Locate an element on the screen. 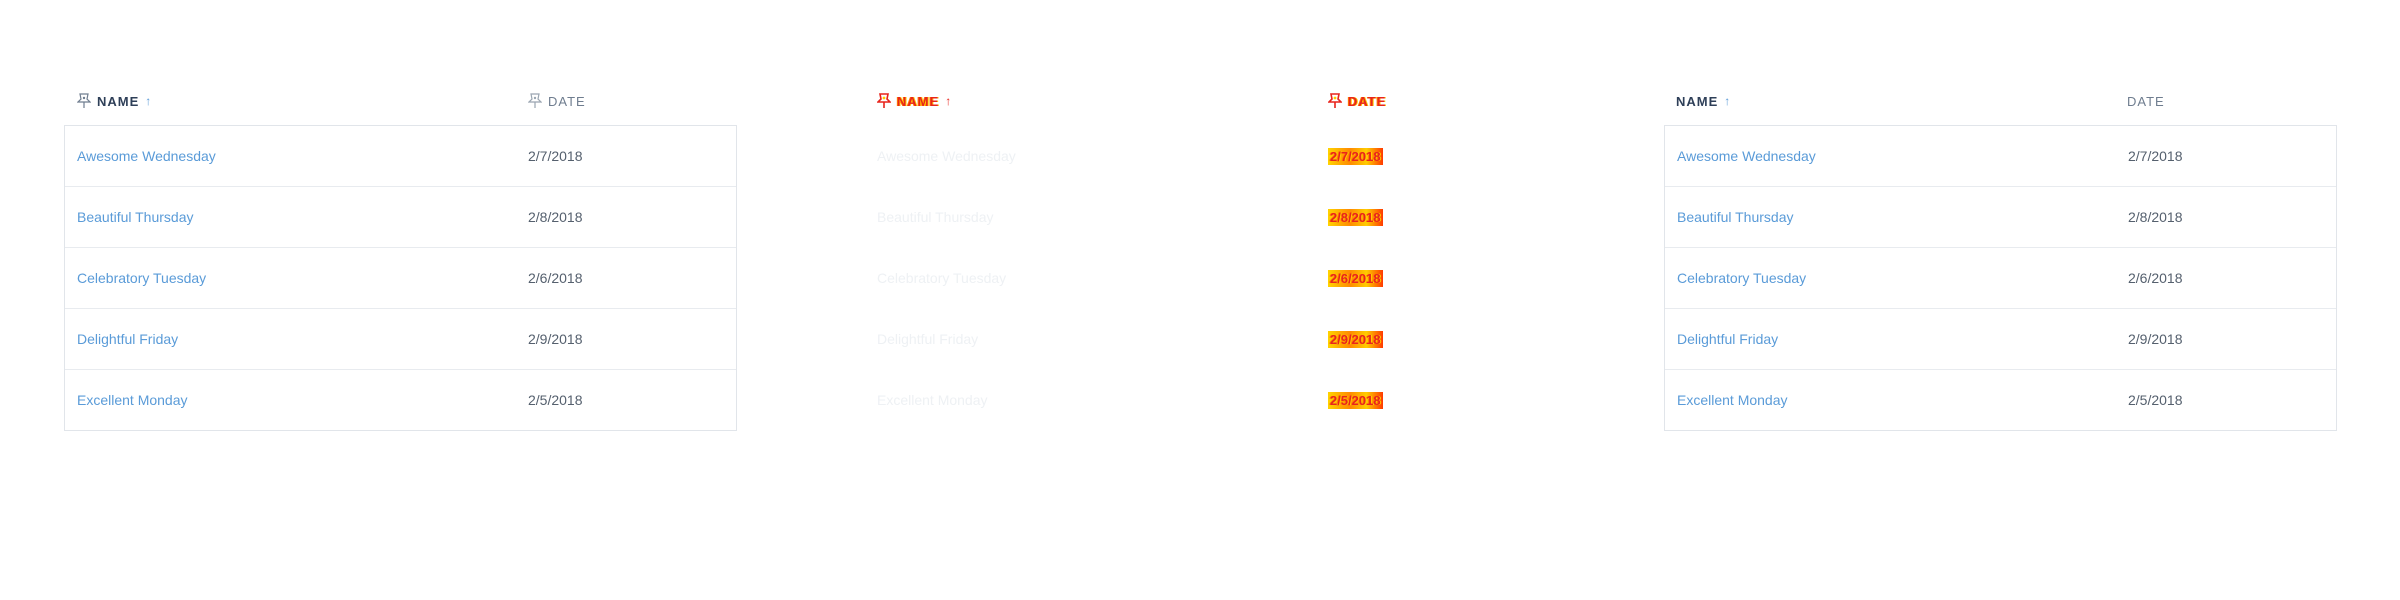 This screenshot has width=2400, height=600. row-date-text: 2/8/2018 is located at coordinates (1355, 217).